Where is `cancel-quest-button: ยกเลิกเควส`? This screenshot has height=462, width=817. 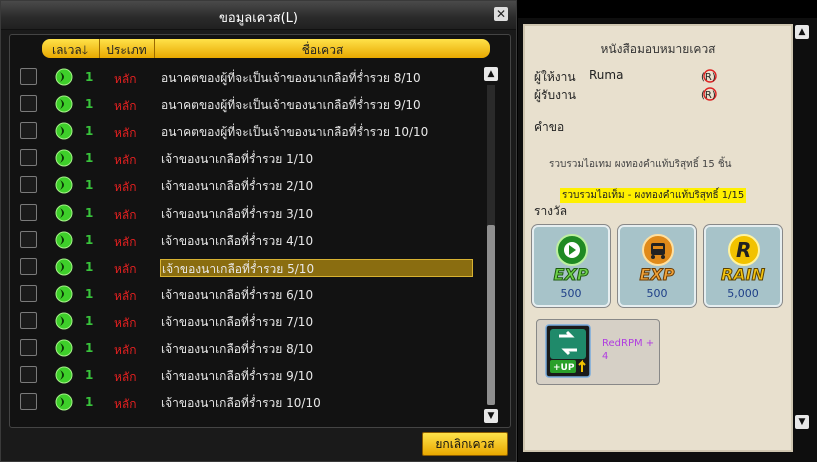
cancel-quest-button: ยกเลิกเควส is located at coordinates (465, 444).